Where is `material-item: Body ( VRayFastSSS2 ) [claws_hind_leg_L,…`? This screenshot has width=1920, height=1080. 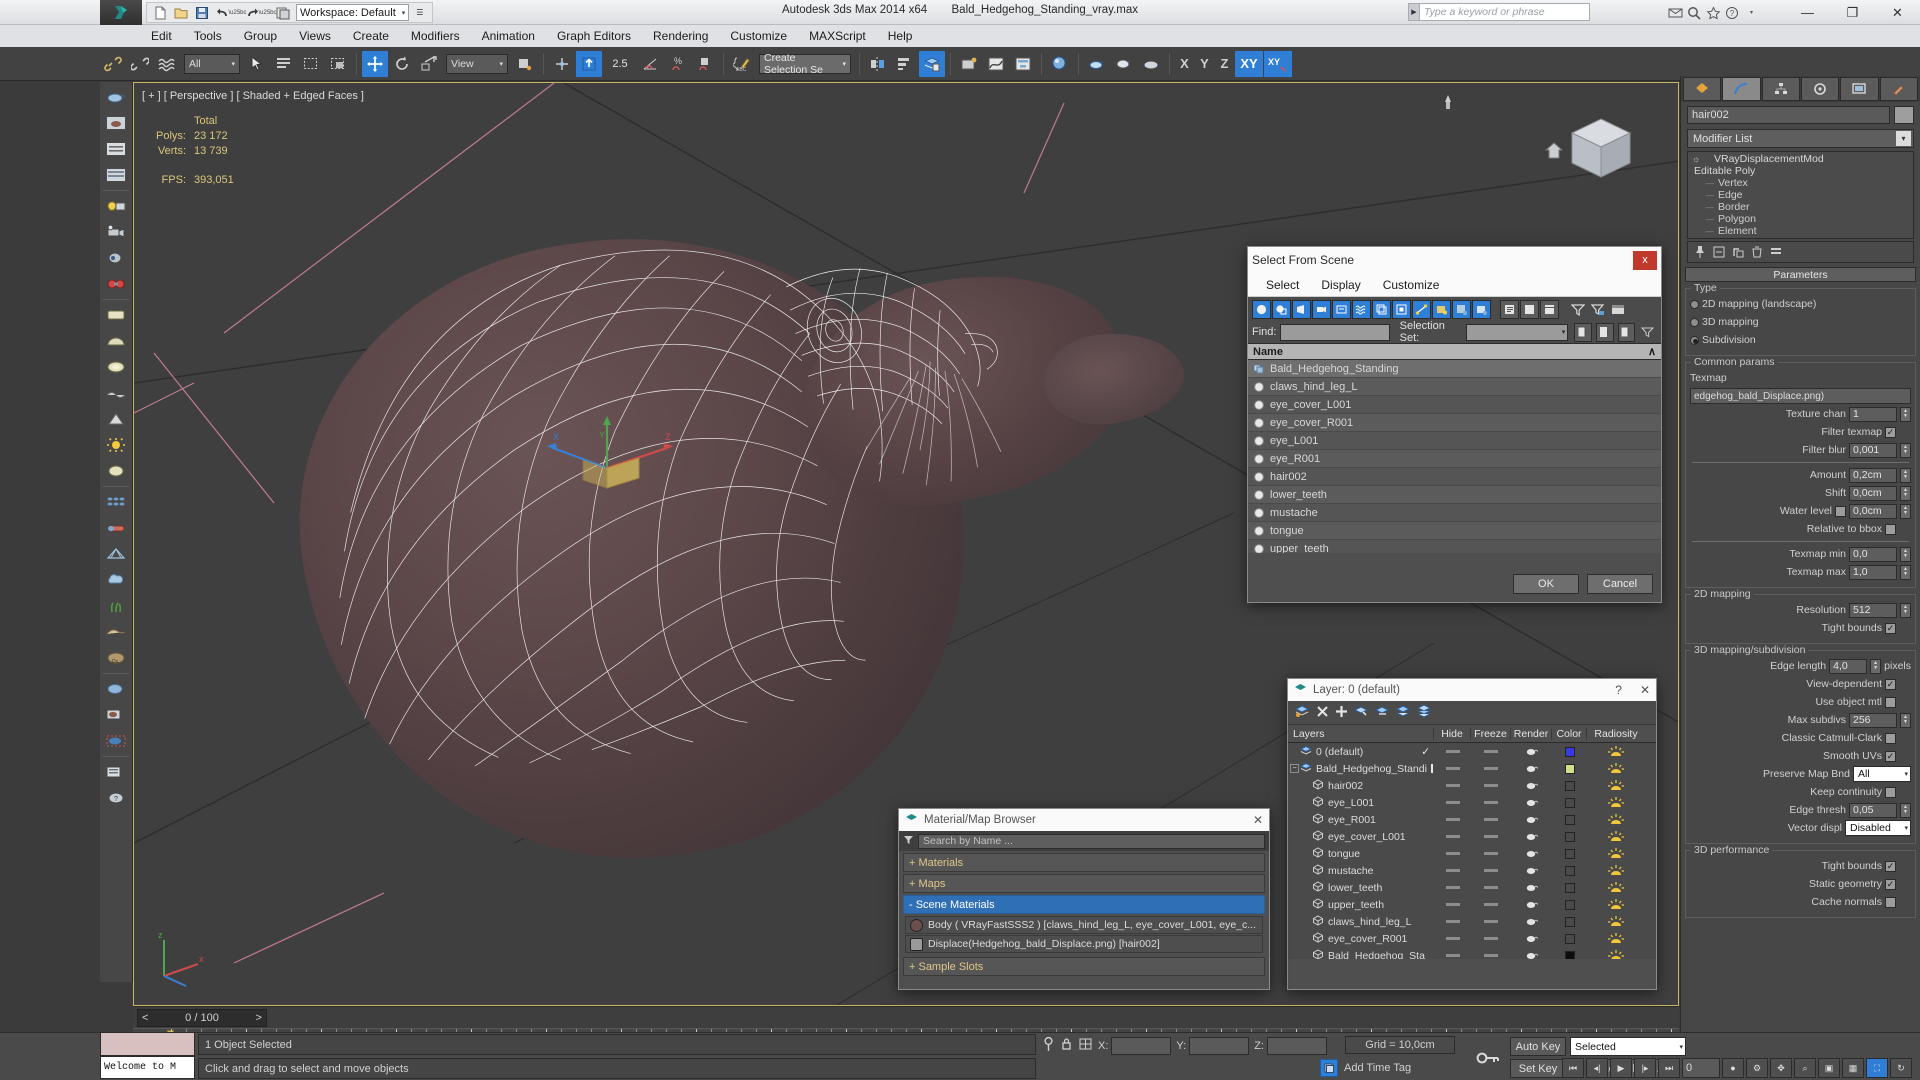 material-item: Body ( VRayFastSSS2 ) [claws_hind_leg_L,… is located at coordinates (1084, 925).